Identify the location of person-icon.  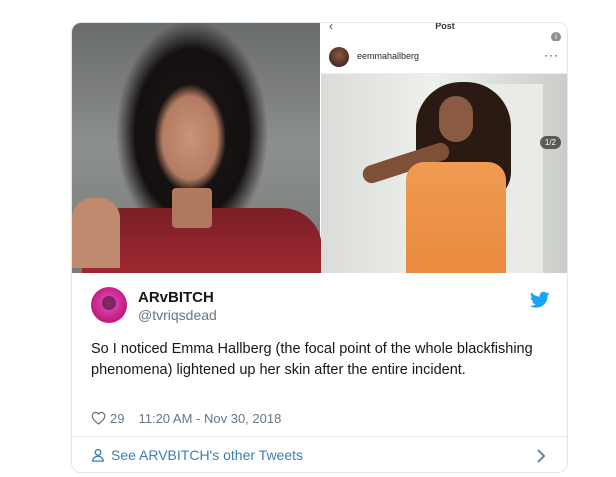
(98, 455).